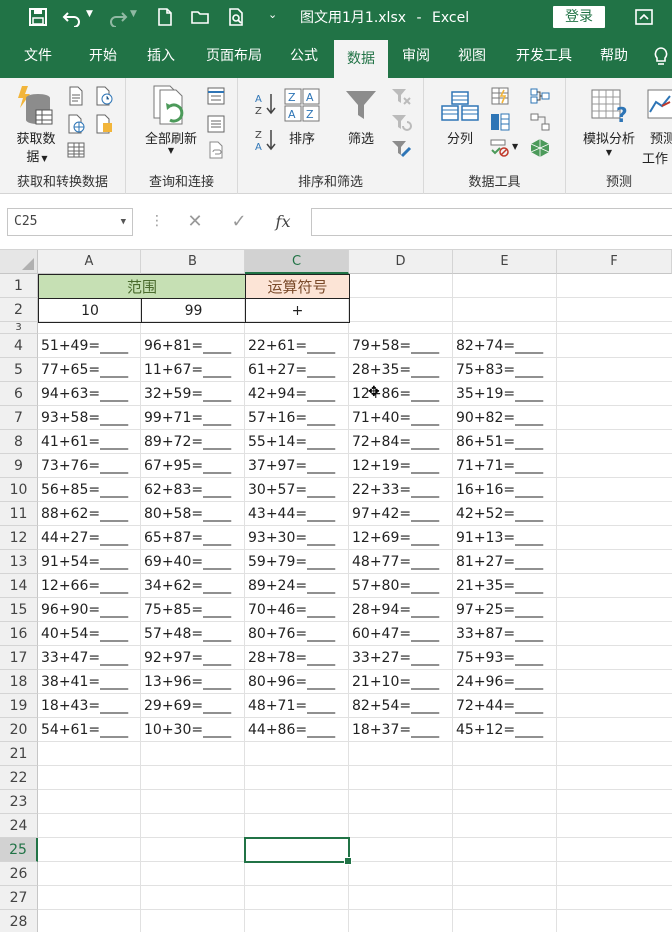 This screenshot has width=672, height=932. What do you see at coordinates (265, 140) in the screenshot?
I see `sort-descending-icon: Z A` at bounding box center [265, 140].